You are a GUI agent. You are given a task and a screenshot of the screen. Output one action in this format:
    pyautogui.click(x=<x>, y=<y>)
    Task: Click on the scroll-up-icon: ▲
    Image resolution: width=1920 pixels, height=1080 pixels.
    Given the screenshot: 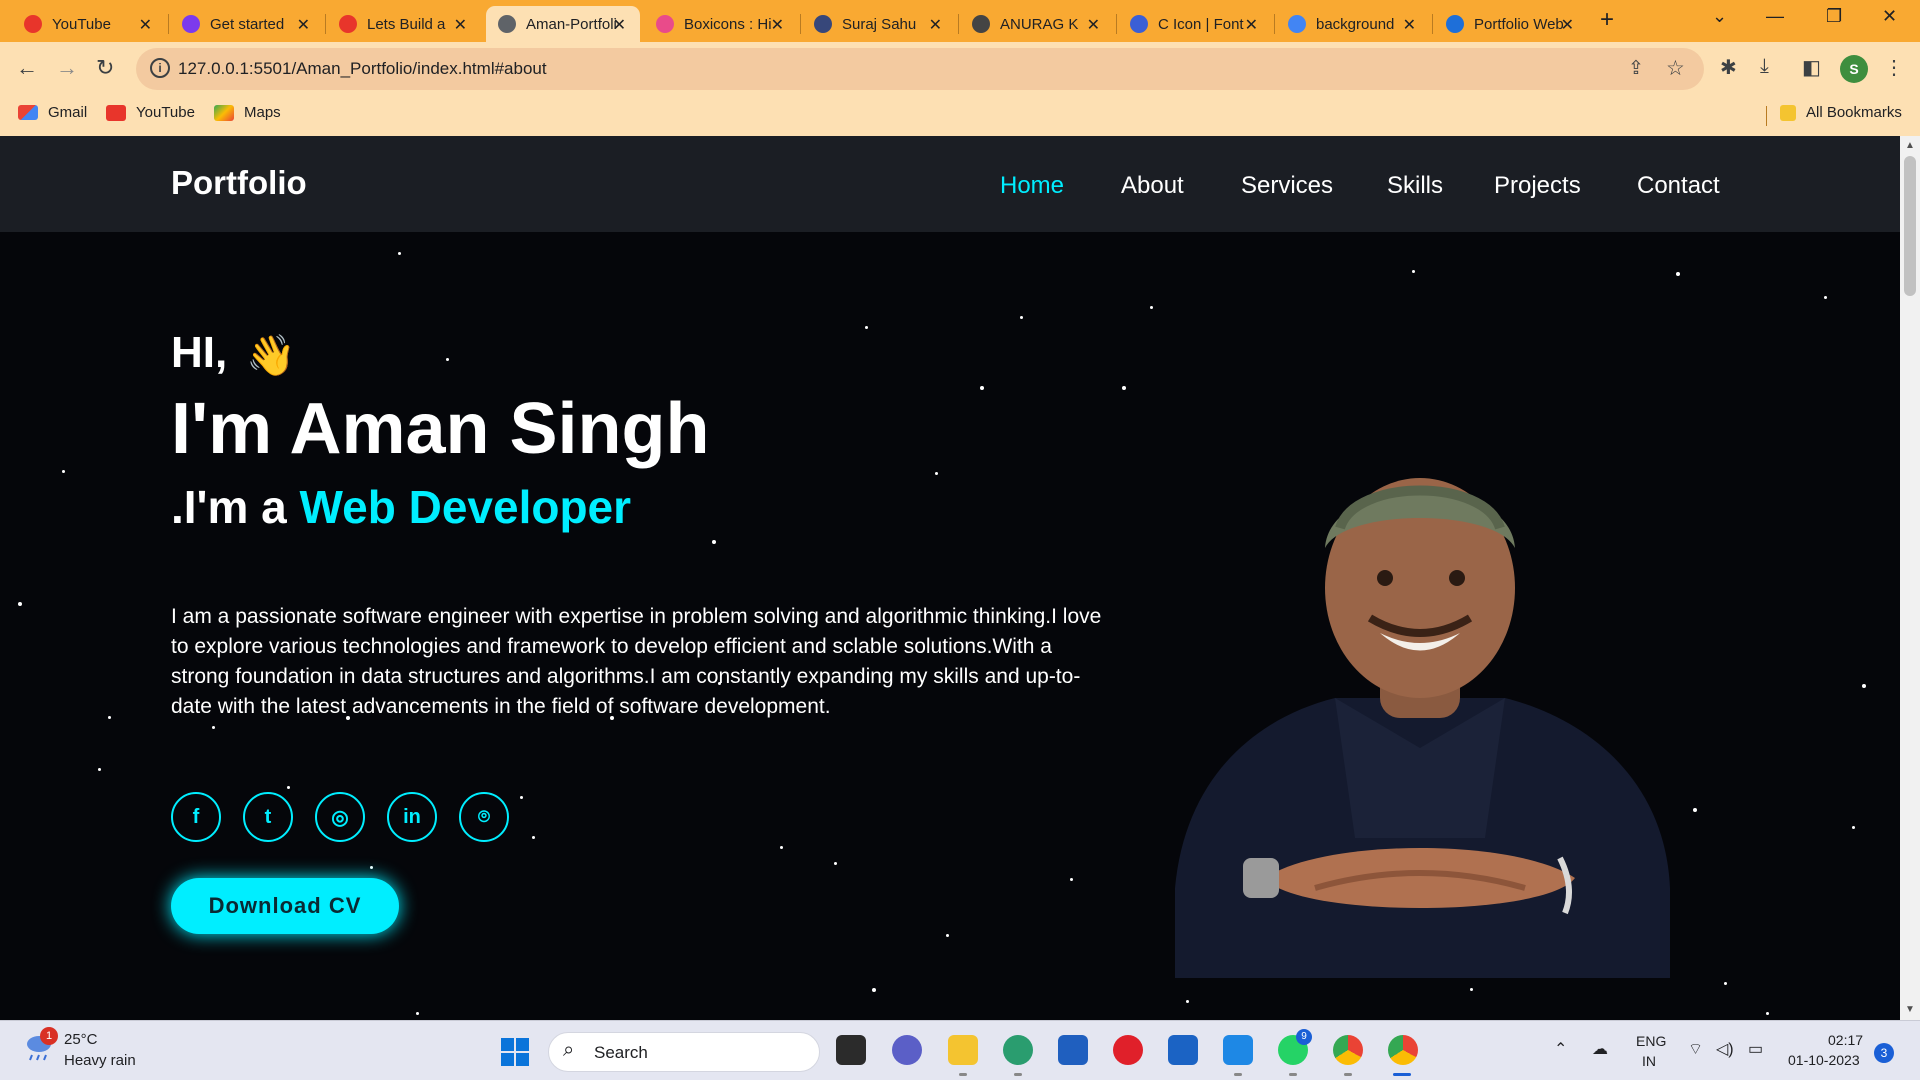 What is the action you would take?
    pyautogui.click(x=1910, y=145)
    